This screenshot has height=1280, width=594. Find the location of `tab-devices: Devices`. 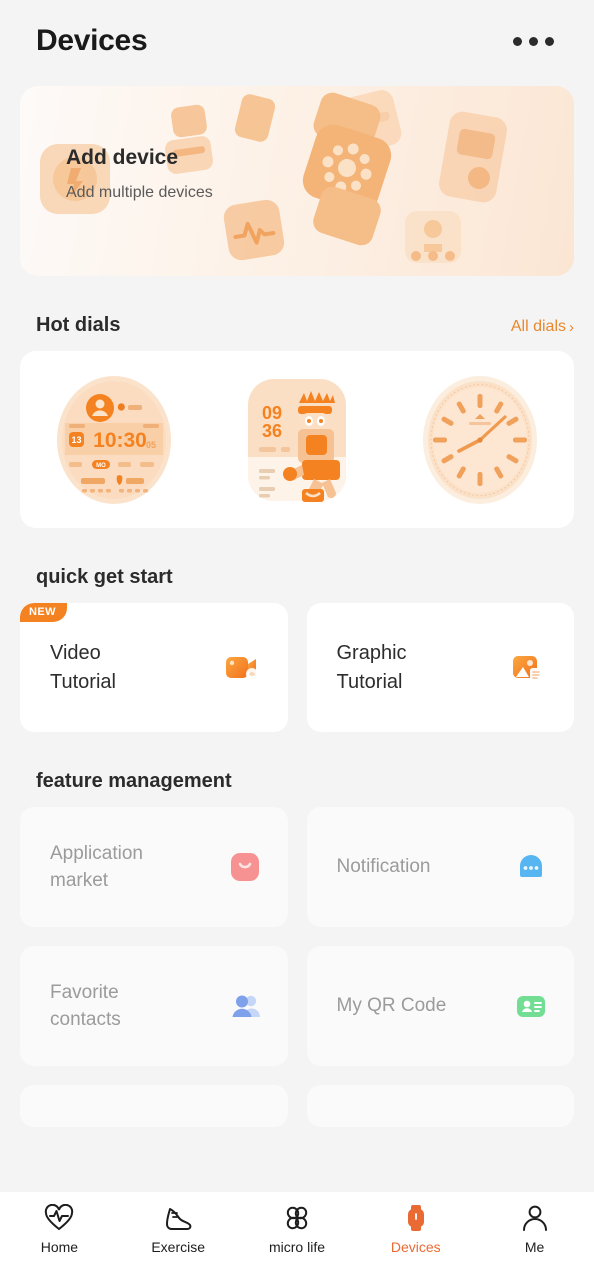

tab-devices: Devices is located at coordinates (415, 1229).